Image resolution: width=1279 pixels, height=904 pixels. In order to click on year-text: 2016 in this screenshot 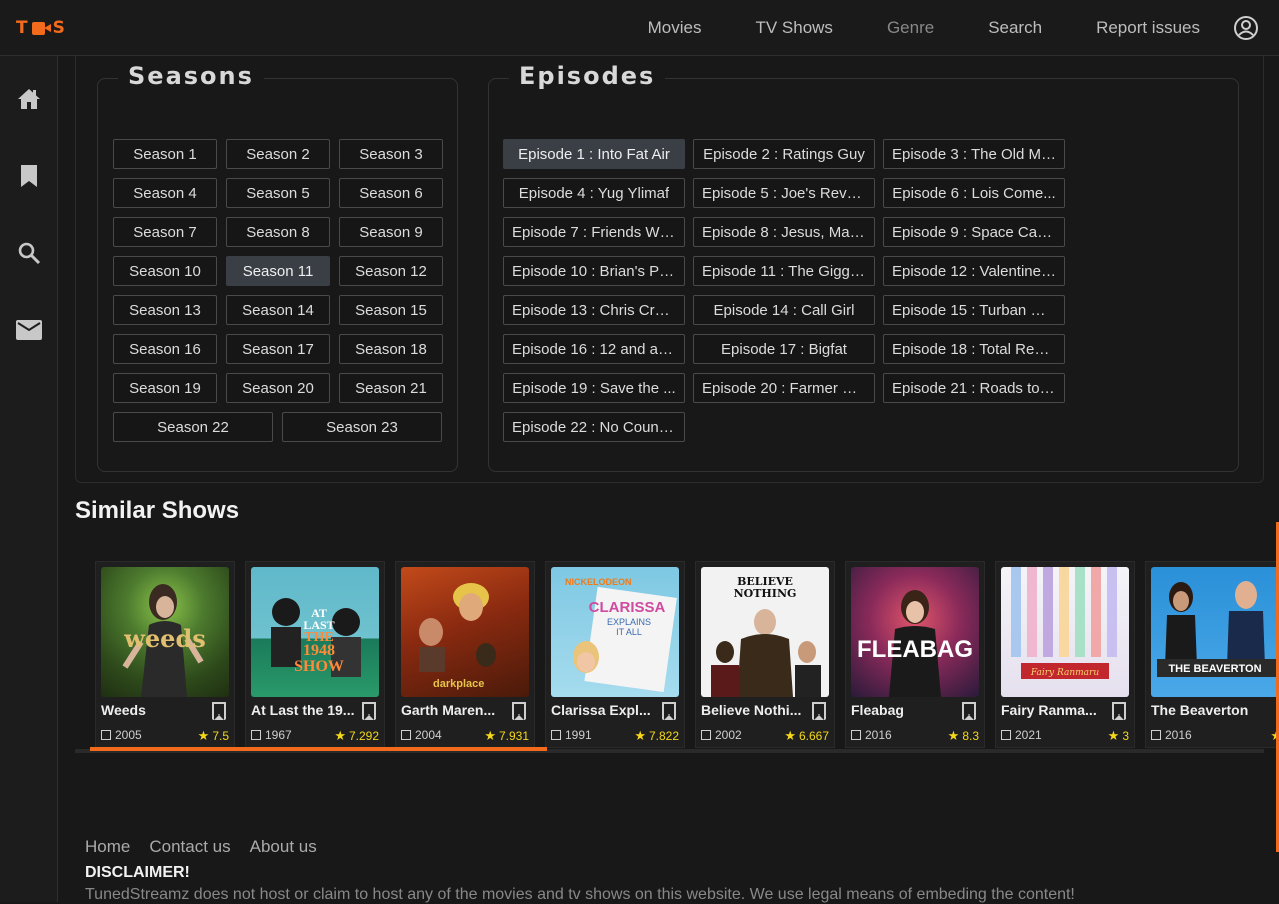, I will do `click(878, 735)`.